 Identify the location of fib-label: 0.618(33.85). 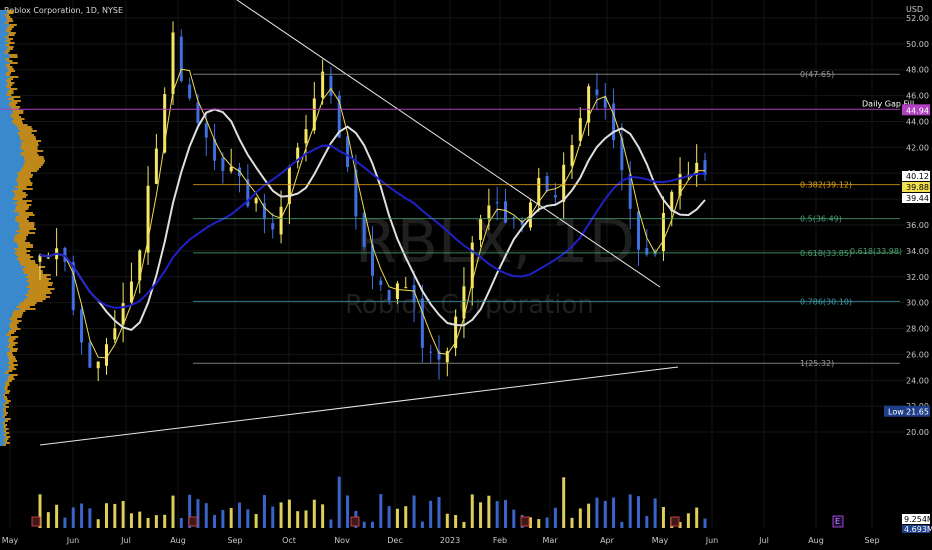
(826, 253).